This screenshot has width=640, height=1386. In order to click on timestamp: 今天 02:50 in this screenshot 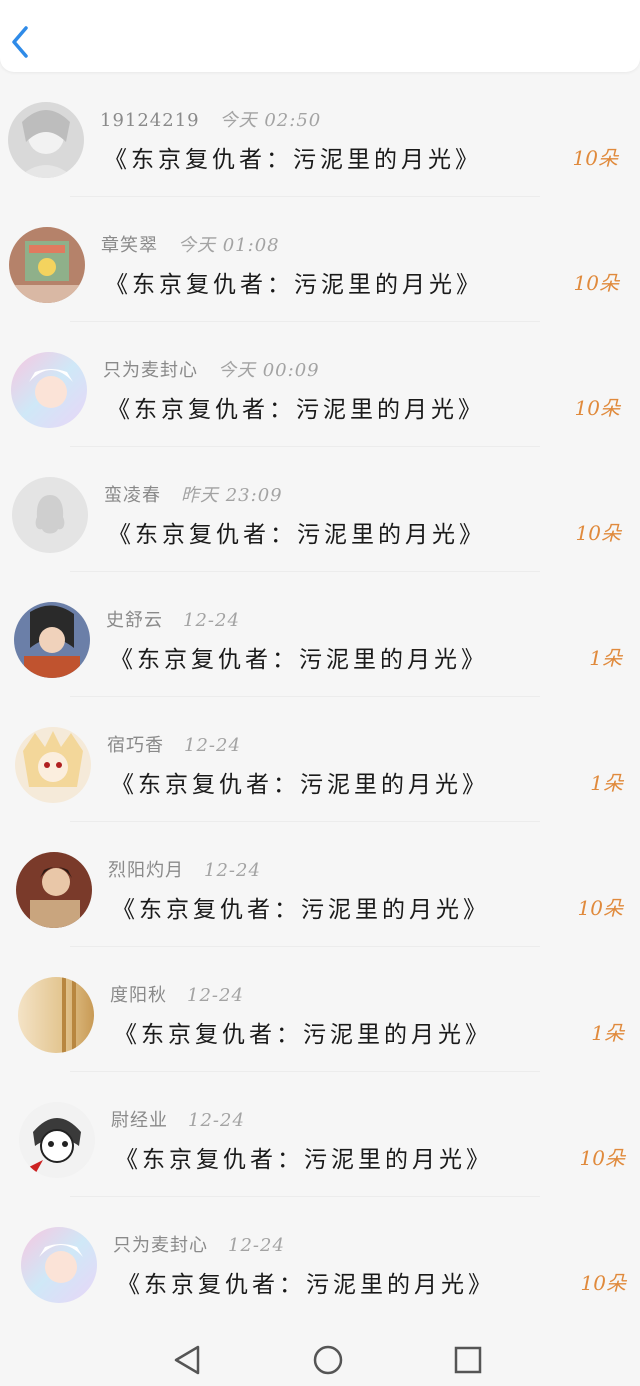, I will do `click(270, 120)`.